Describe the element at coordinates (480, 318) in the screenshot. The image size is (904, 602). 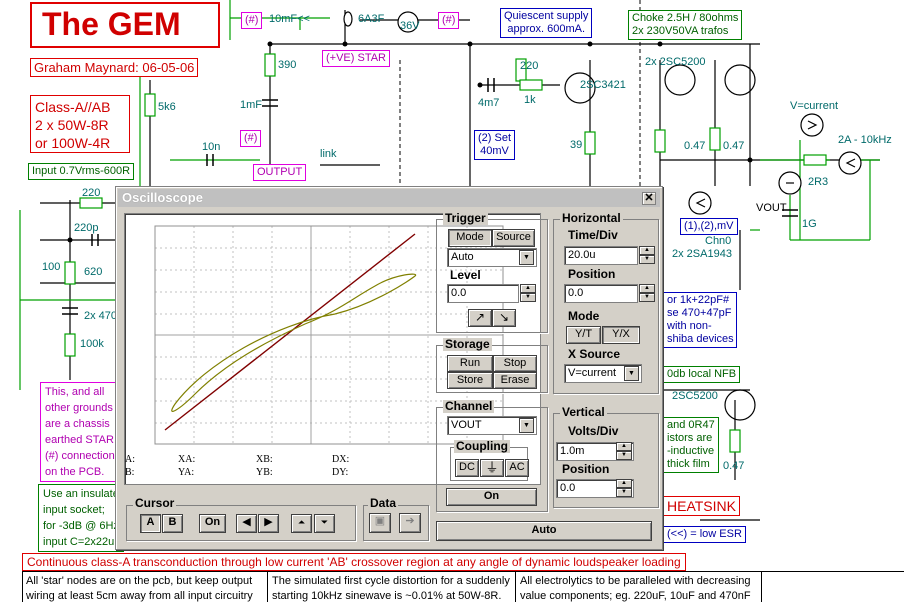
I see `rising-edge-icon: ↗` at that location.